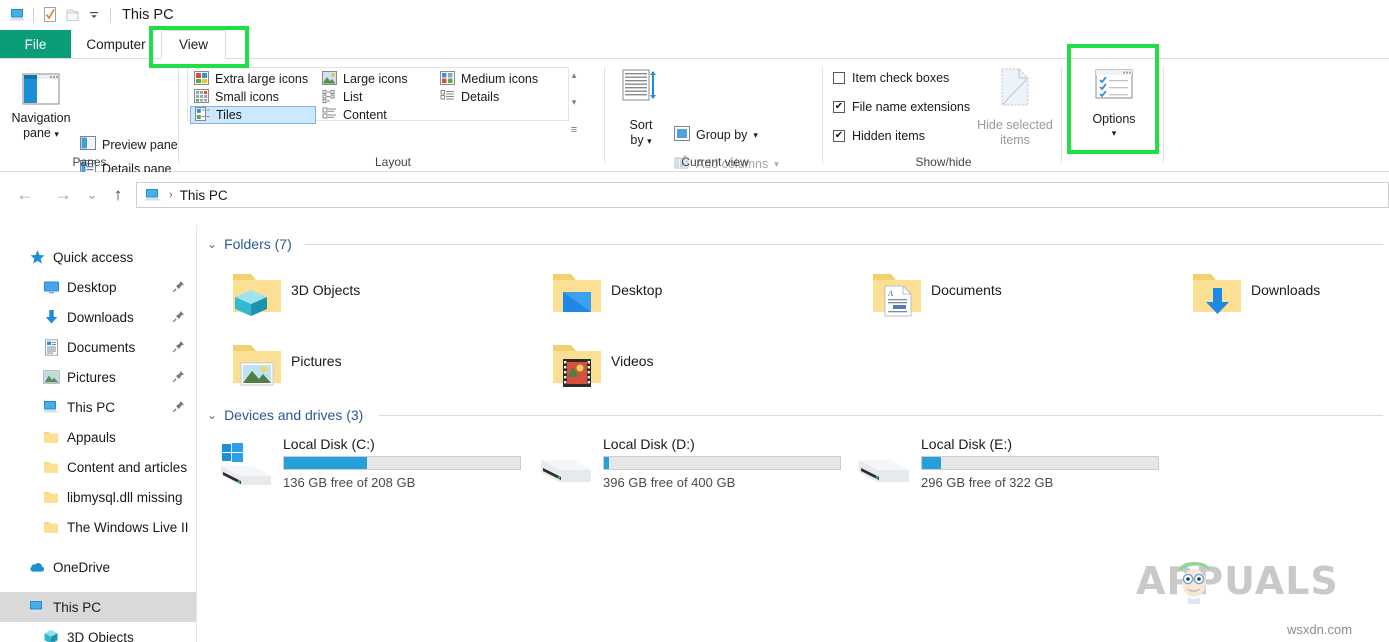  Describe the element at coordinates (116, 44) in the screenshot. I see `tab-computer: Computer` at that location.